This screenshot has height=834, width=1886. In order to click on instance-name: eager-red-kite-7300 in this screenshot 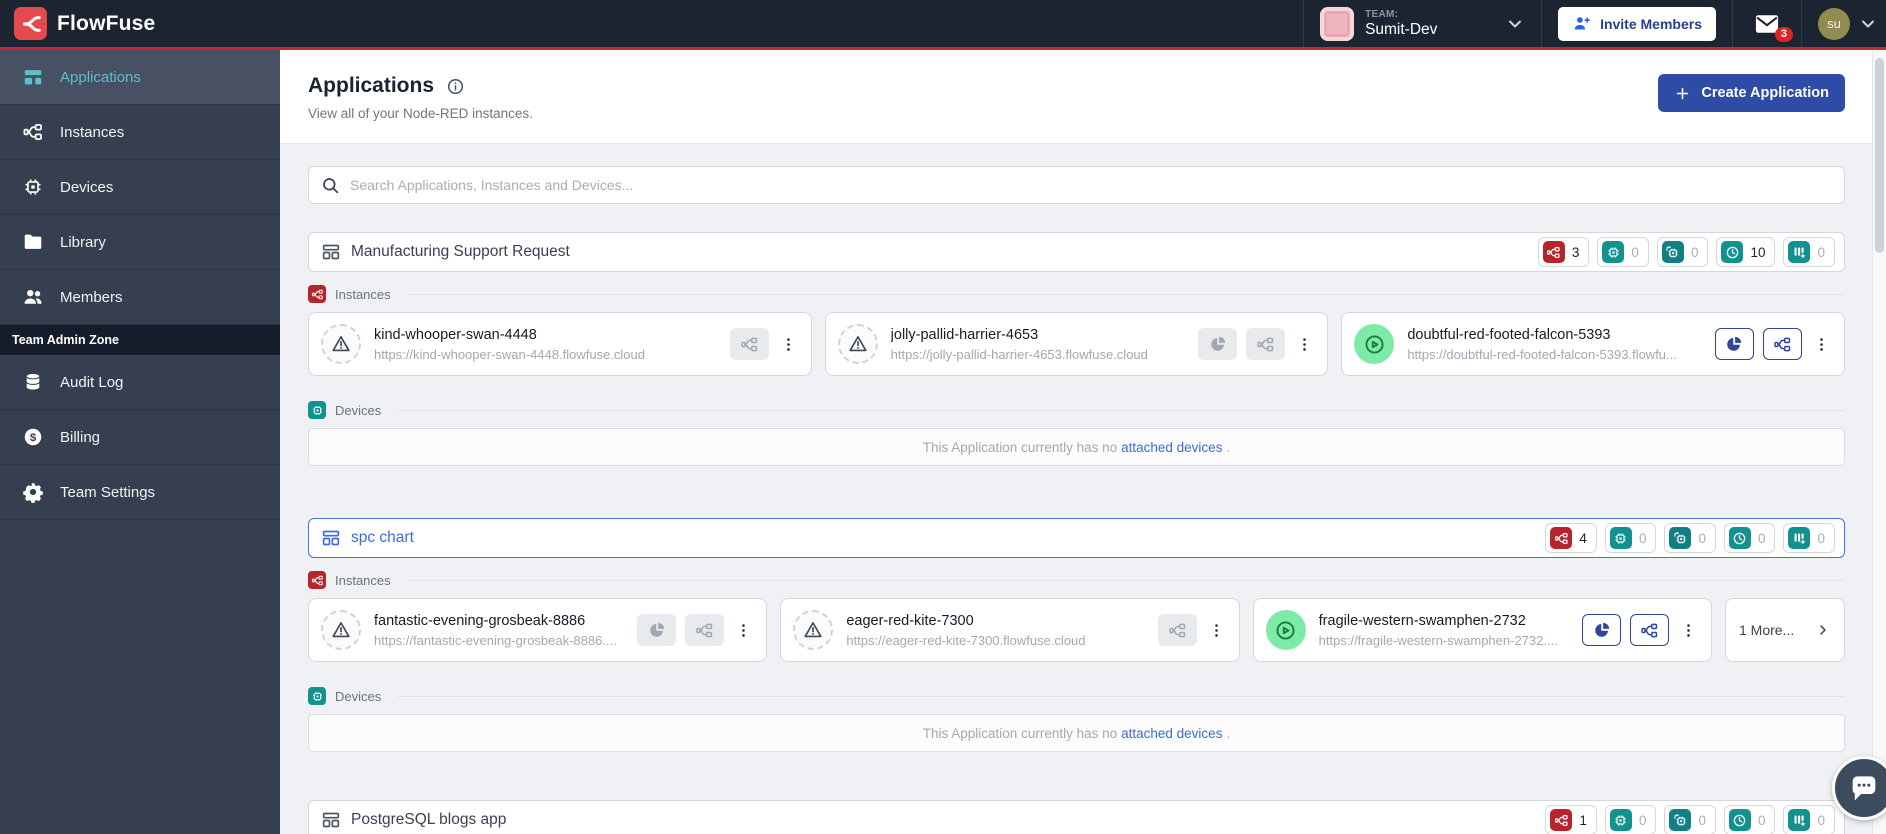, I will do `click(910, 620)`.